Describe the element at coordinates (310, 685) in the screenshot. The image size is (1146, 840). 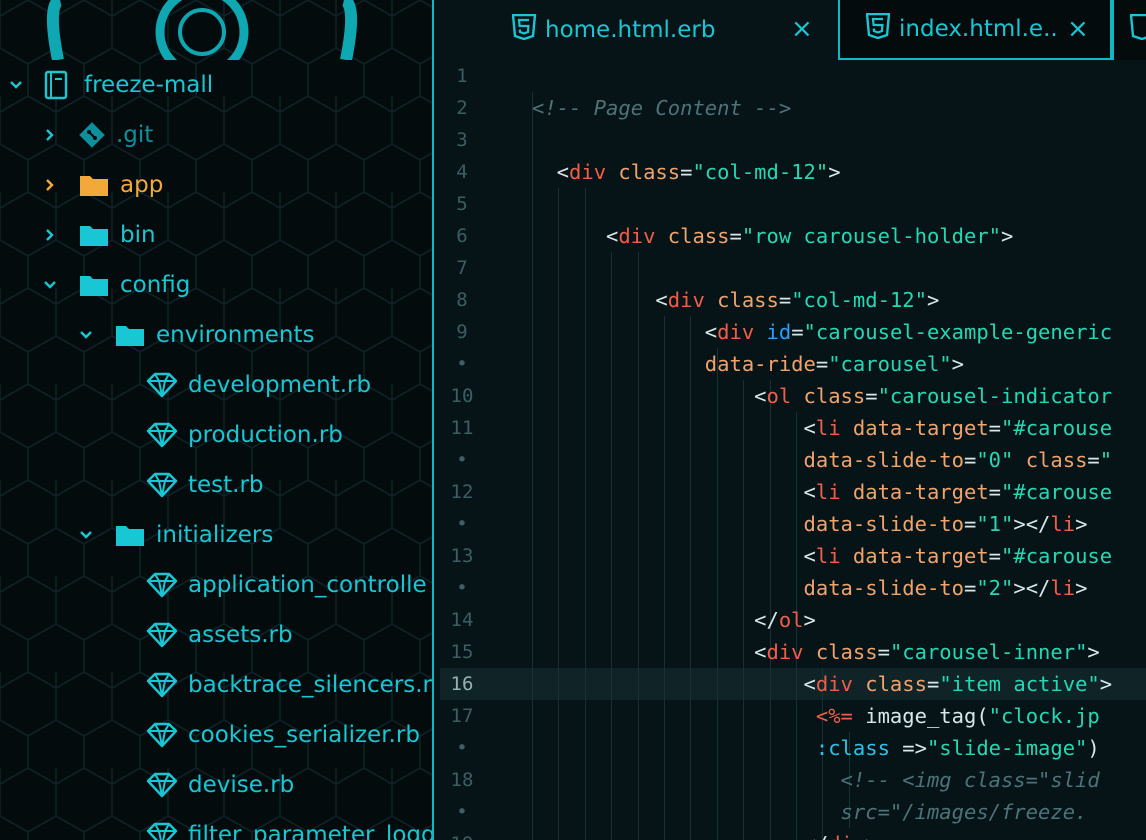
I see `tree-item-label: backtrace_silencers.r` at that location.